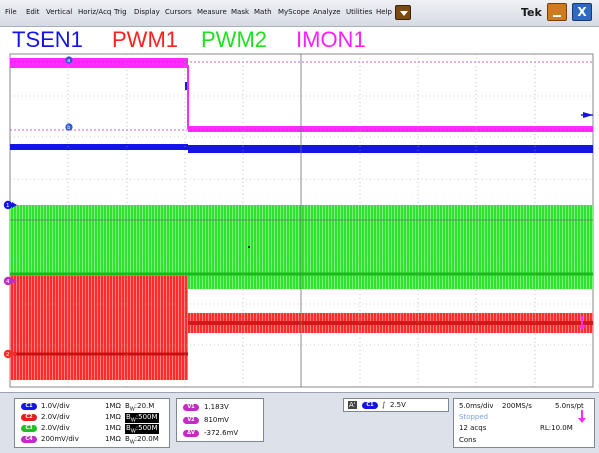  I want to click on acquisition-status: Stopped, so click(474, 417).